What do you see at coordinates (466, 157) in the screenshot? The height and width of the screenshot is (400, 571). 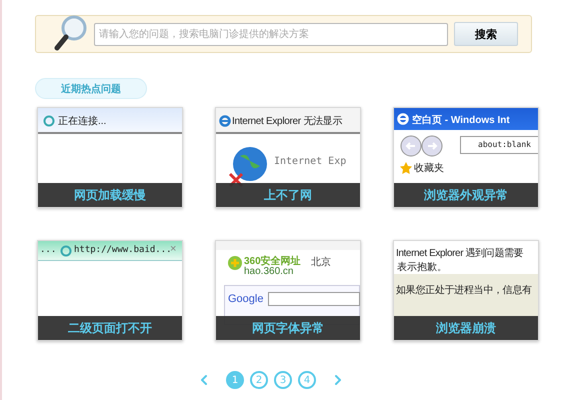 I see `problem-card: 空白页 - Windows Int about:blank 收藏夹 浏览器外观异常` at bounding box center [466, 157].